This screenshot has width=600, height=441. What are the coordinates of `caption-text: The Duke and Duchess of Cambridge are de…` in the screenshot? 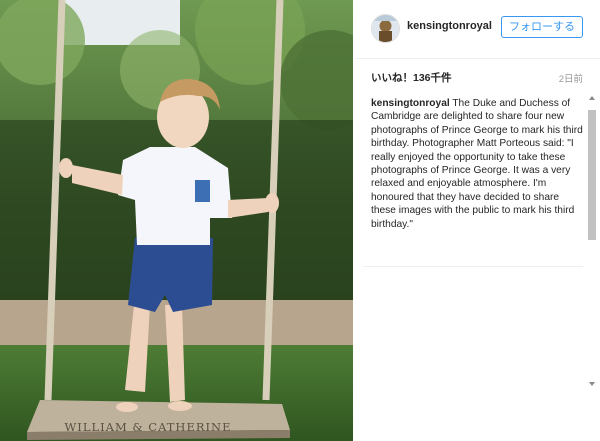 It's located at (477, 164).